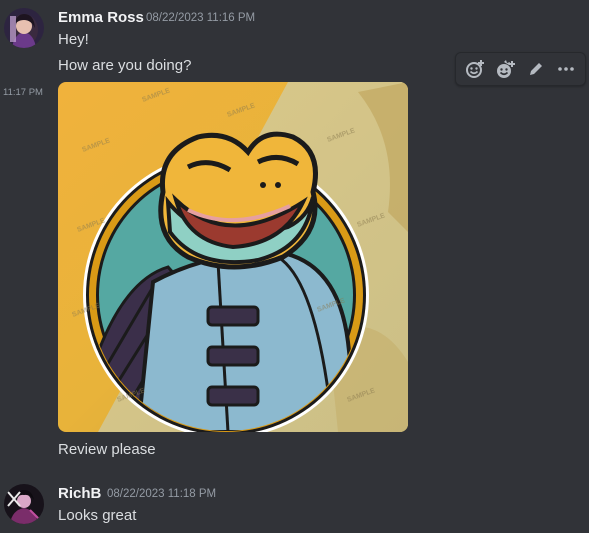 The height and width of the screenshot is (533, 589). What do you see at coordinates (125, 65) in the screenshot?
I see `message-text: How are you doing?` at bounding box center [125, 65].